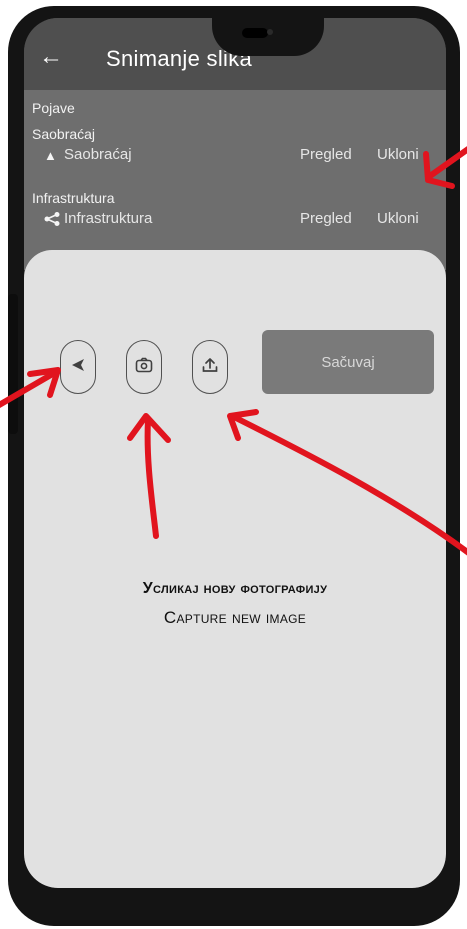  I want to click on upload-icon, so click(210, 367).